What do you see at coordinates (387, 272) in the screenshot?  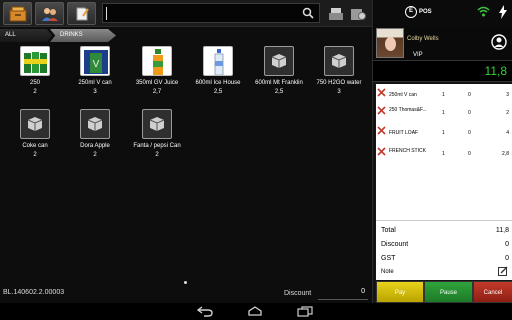 I see `summary-note-label: Note` at bounding box center [387, 272].